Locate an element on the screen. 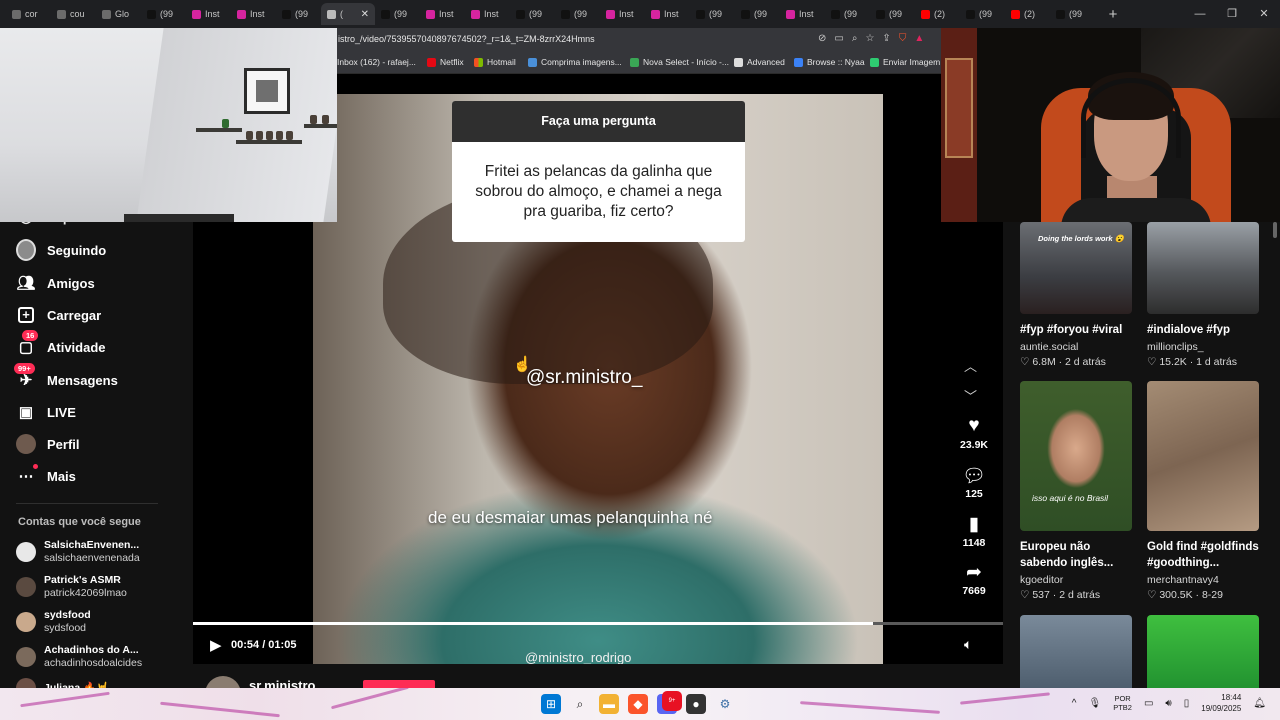 The image size is (1280, 720). browser-tab: cou is located at coordinates (73, 14).